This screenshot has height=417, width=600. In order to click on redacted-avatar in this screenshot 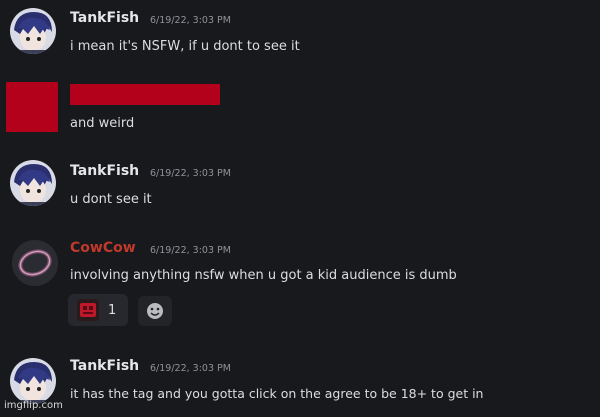, I will do `click(32, 107)`.